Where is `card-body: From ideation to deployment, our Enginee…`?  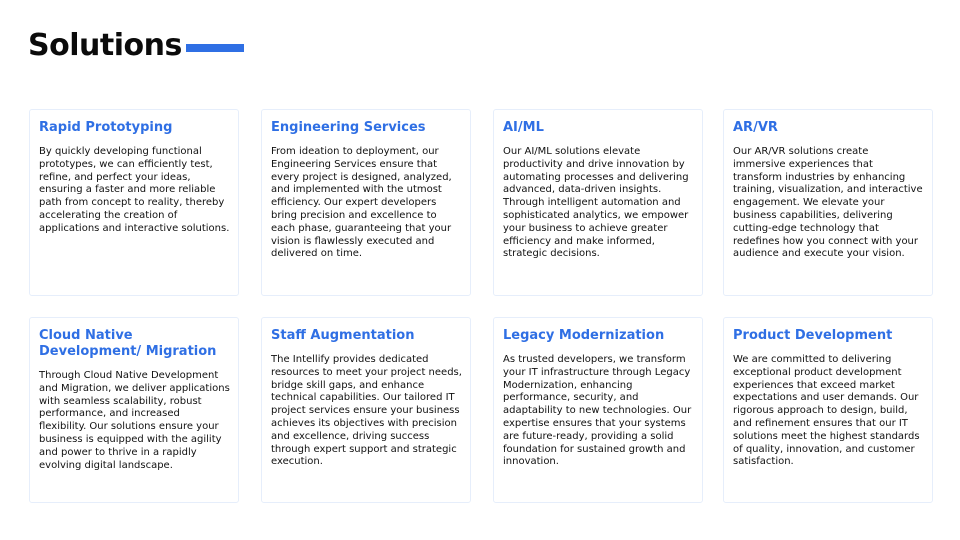 card-body: From ideation to deployment, our Enginee… is located at coordinates (361, 203).